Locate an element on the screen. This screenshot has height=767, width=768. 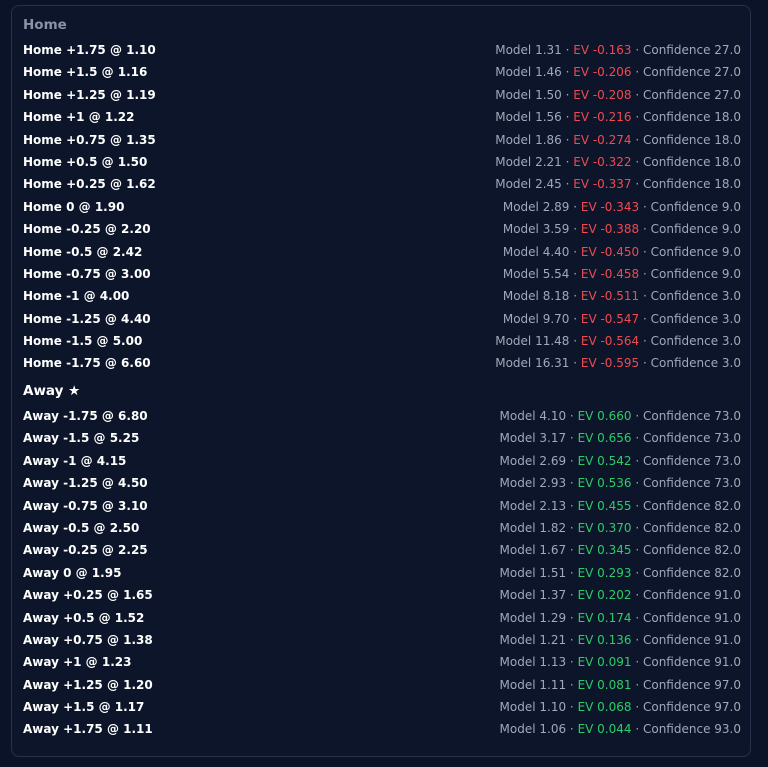
expected-value: EV 0.536 is located at coordinates (604, 483).